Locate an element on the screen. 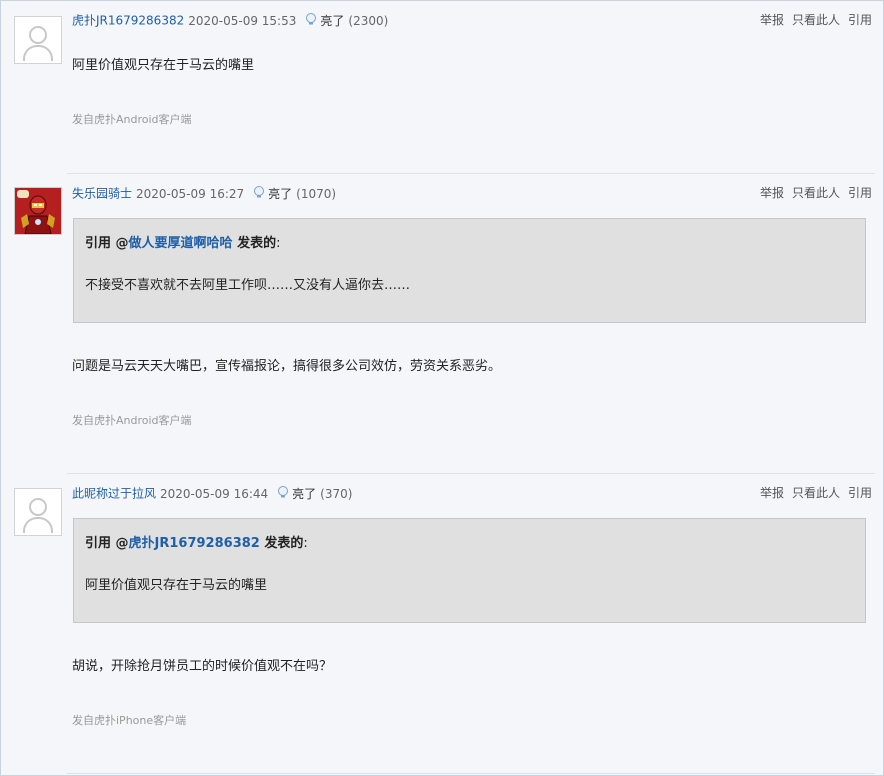 The image size is (884, 776). post-content: 胡说，开除抢月饼员工的时候价值观不在吗？ is located at coordinates (202, 666).